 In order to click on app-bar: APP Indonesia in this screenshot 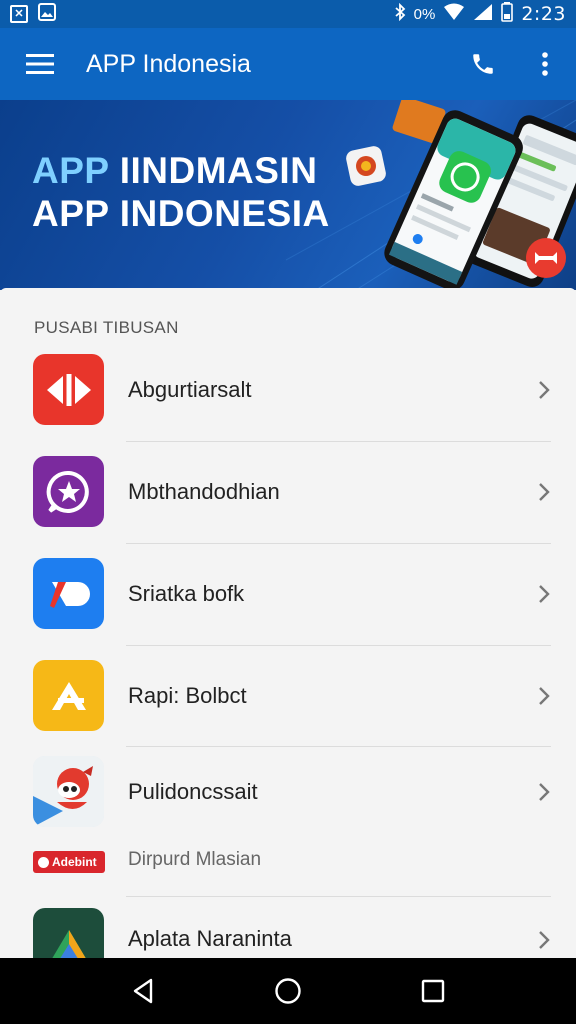, I will do `click(288, 64)`.